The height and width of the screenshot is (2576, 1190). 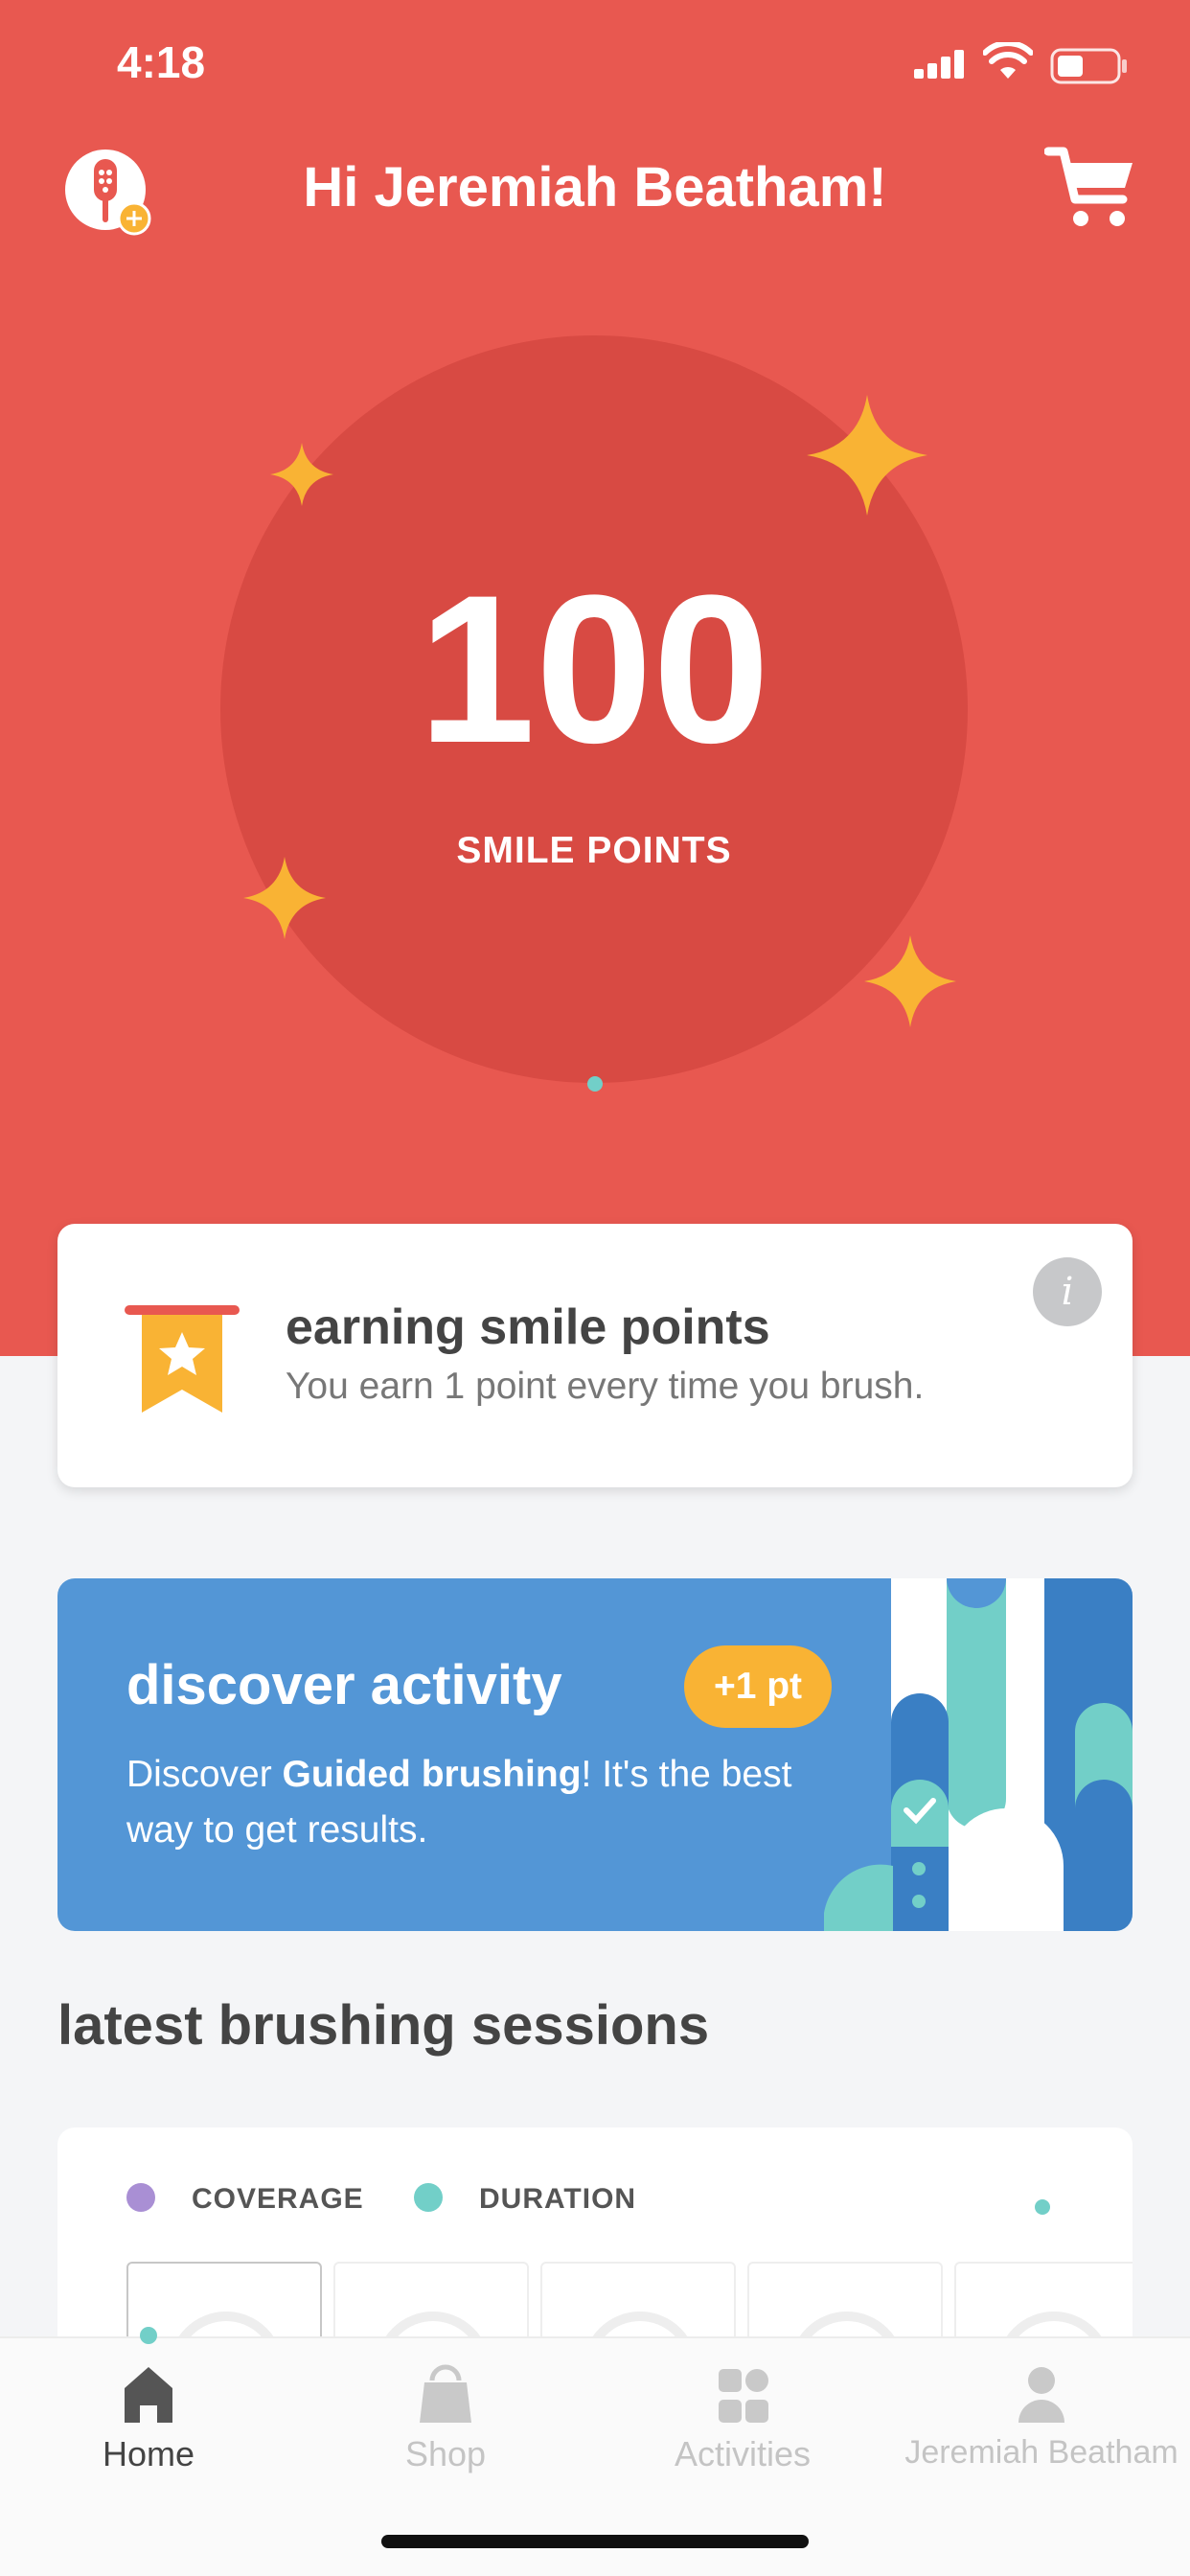 I want to click on page-indicator-dot, so click(x=595, y=1084).